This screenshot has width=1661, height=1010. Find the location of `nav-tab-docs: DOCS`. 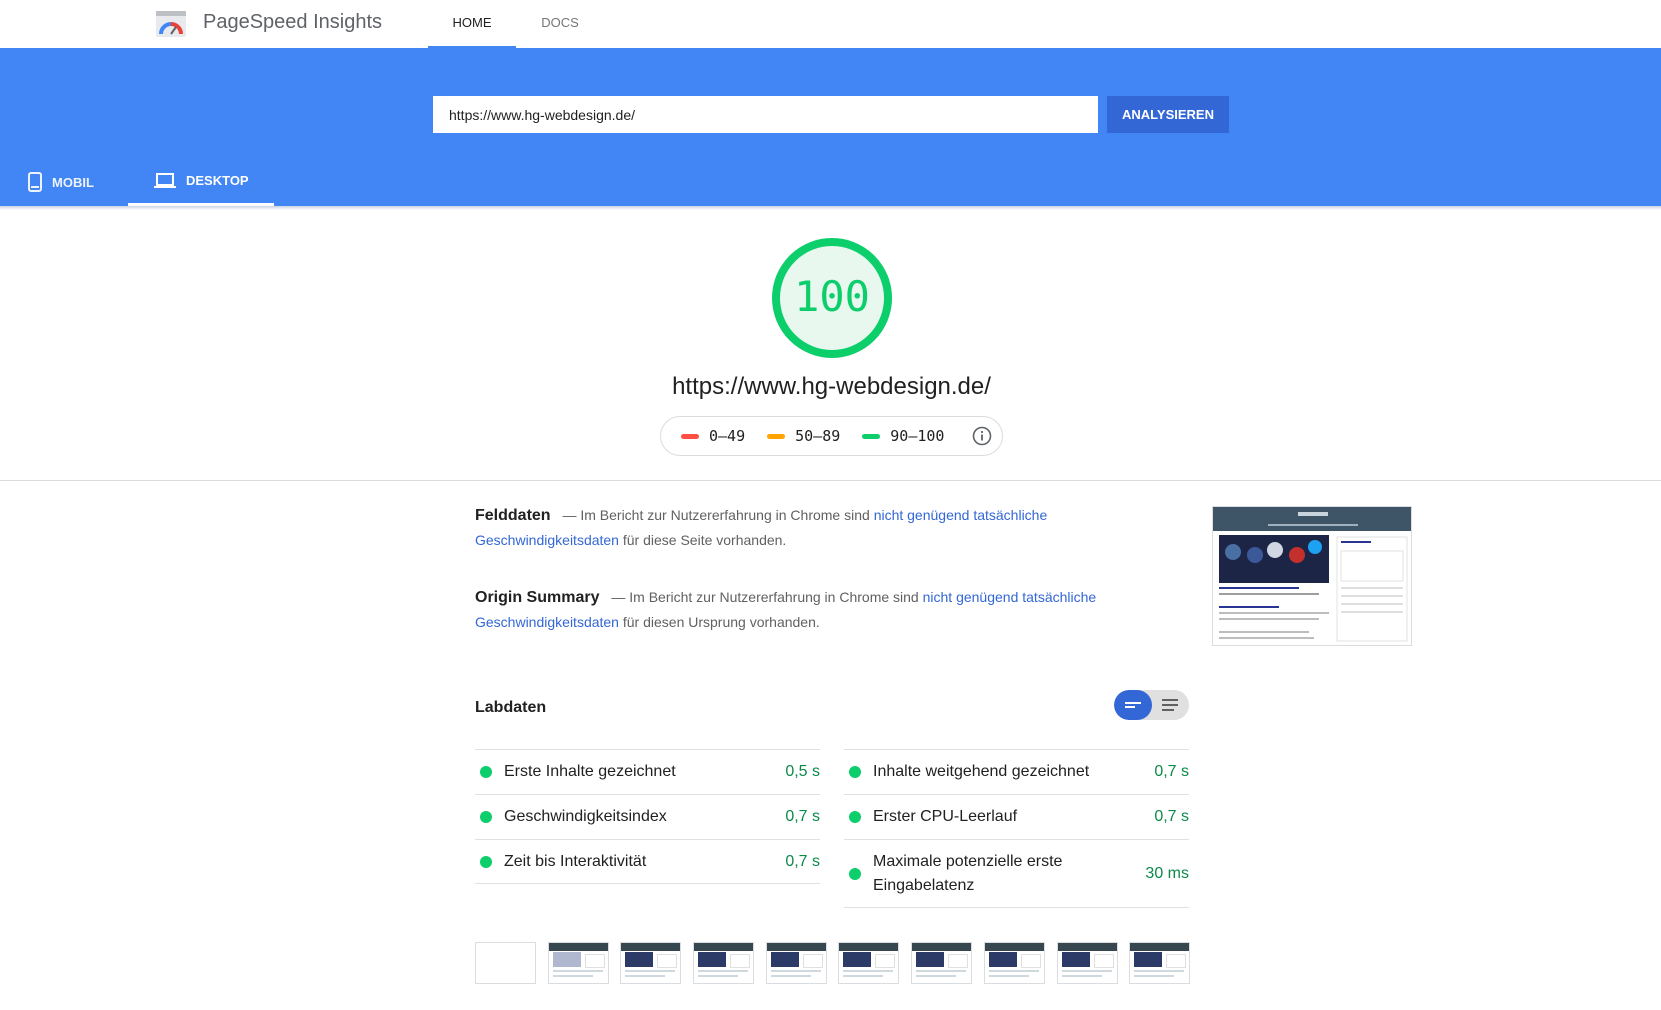

nav-tab-docs: DOCS is located at coordinates (560, 24).